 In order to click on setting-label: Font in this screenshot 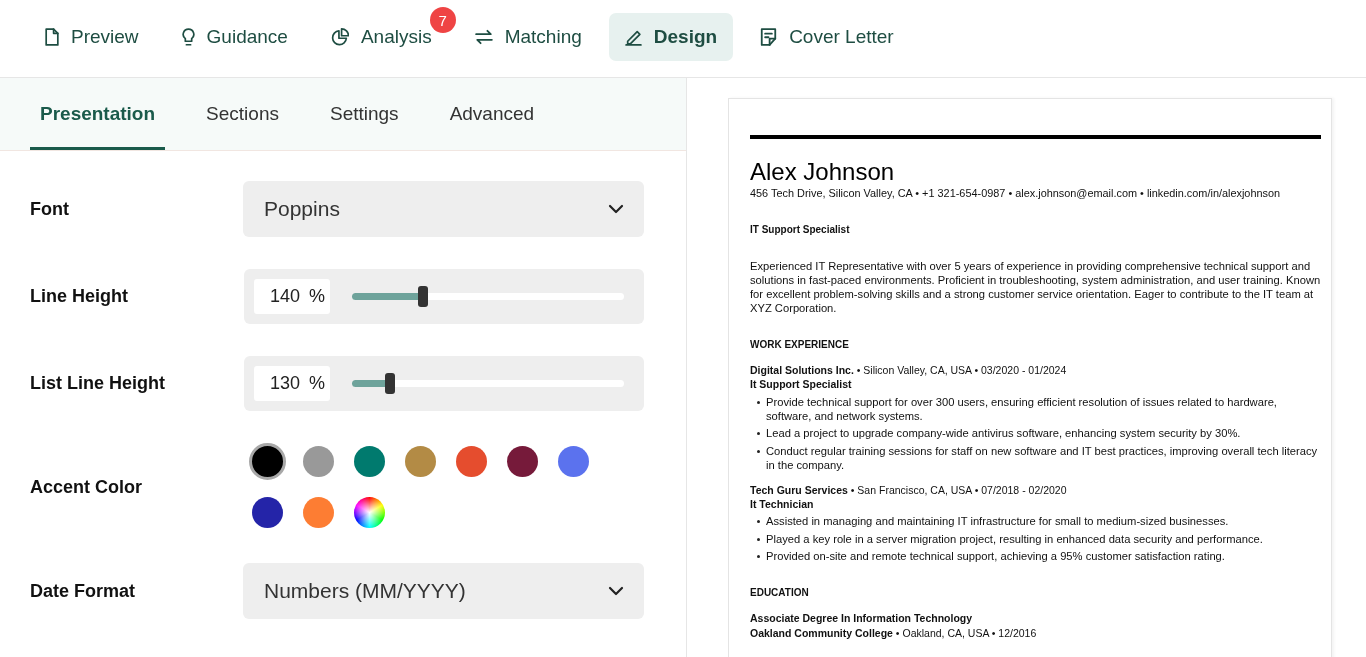, I will do `click(50, 209)`.